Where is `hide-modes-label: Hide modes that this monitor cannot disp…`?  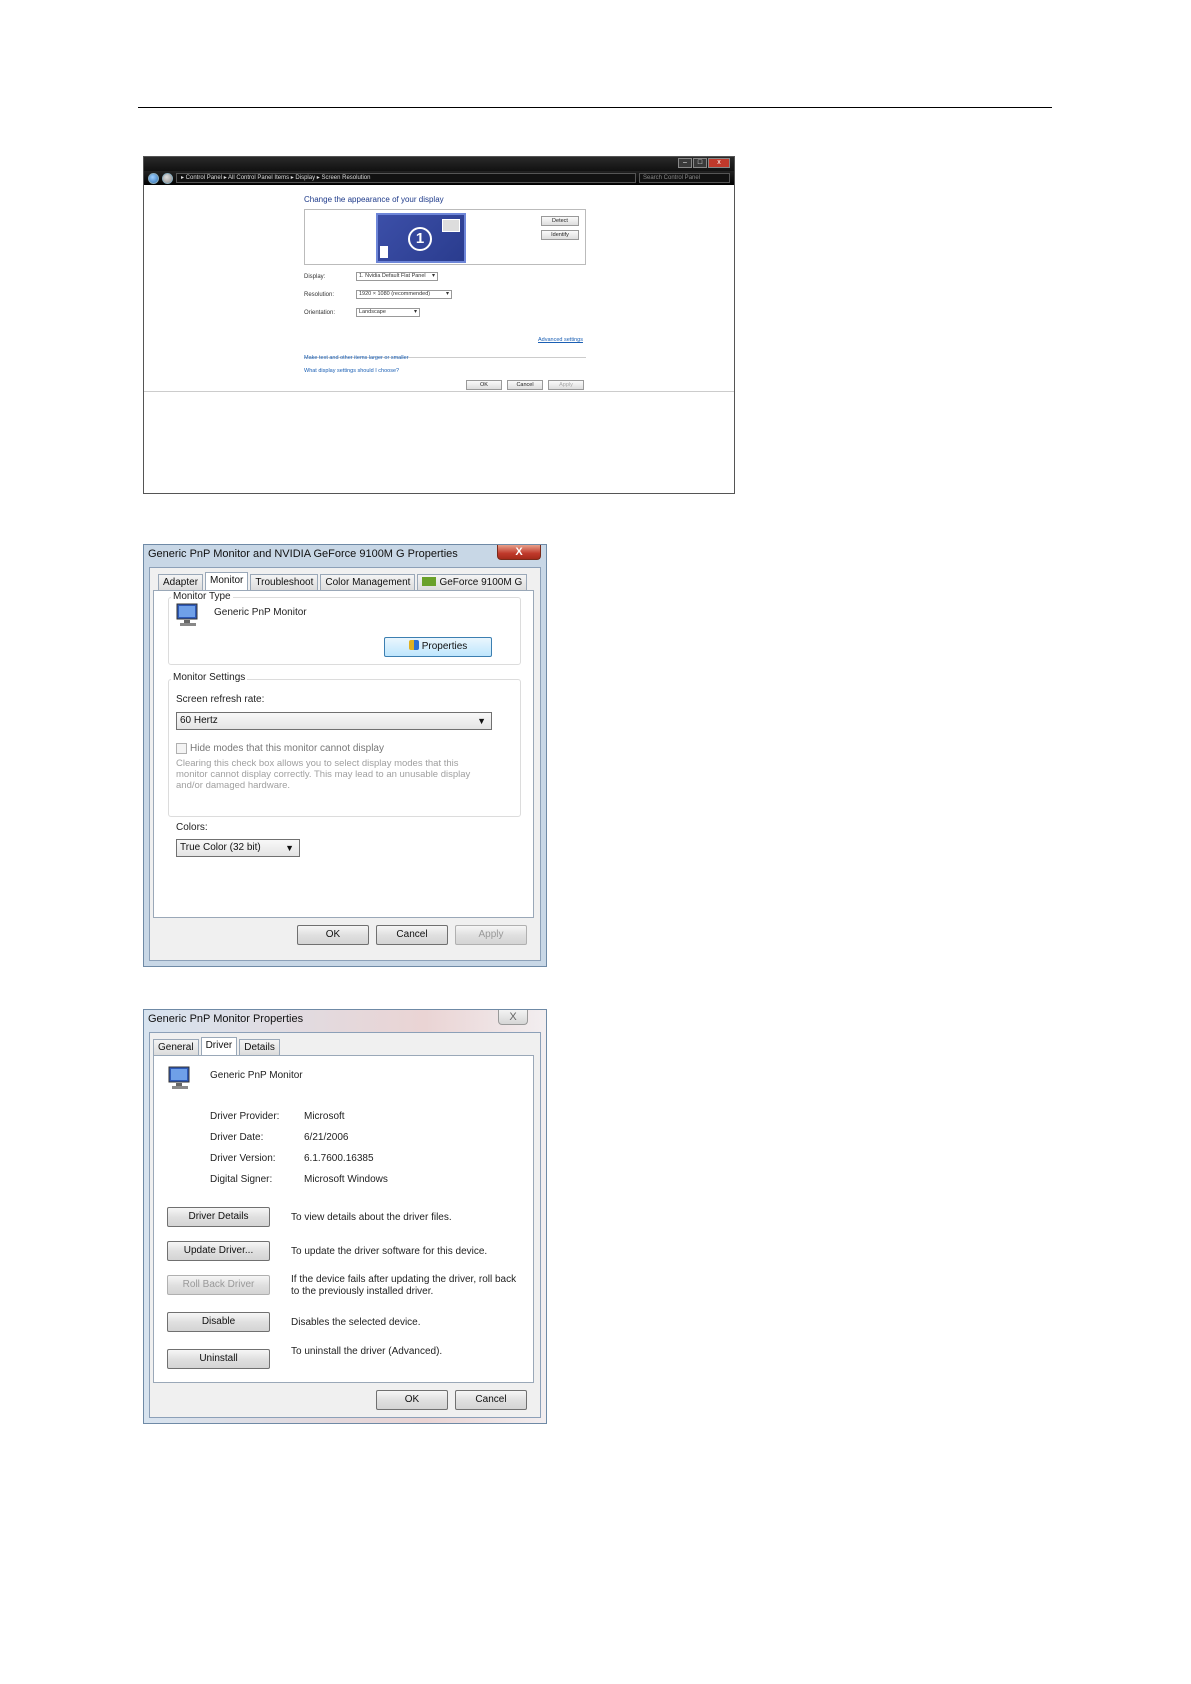 hide-modes-label: Hide modes that this monitor cannot disp… is located at coordinates (287, 748).